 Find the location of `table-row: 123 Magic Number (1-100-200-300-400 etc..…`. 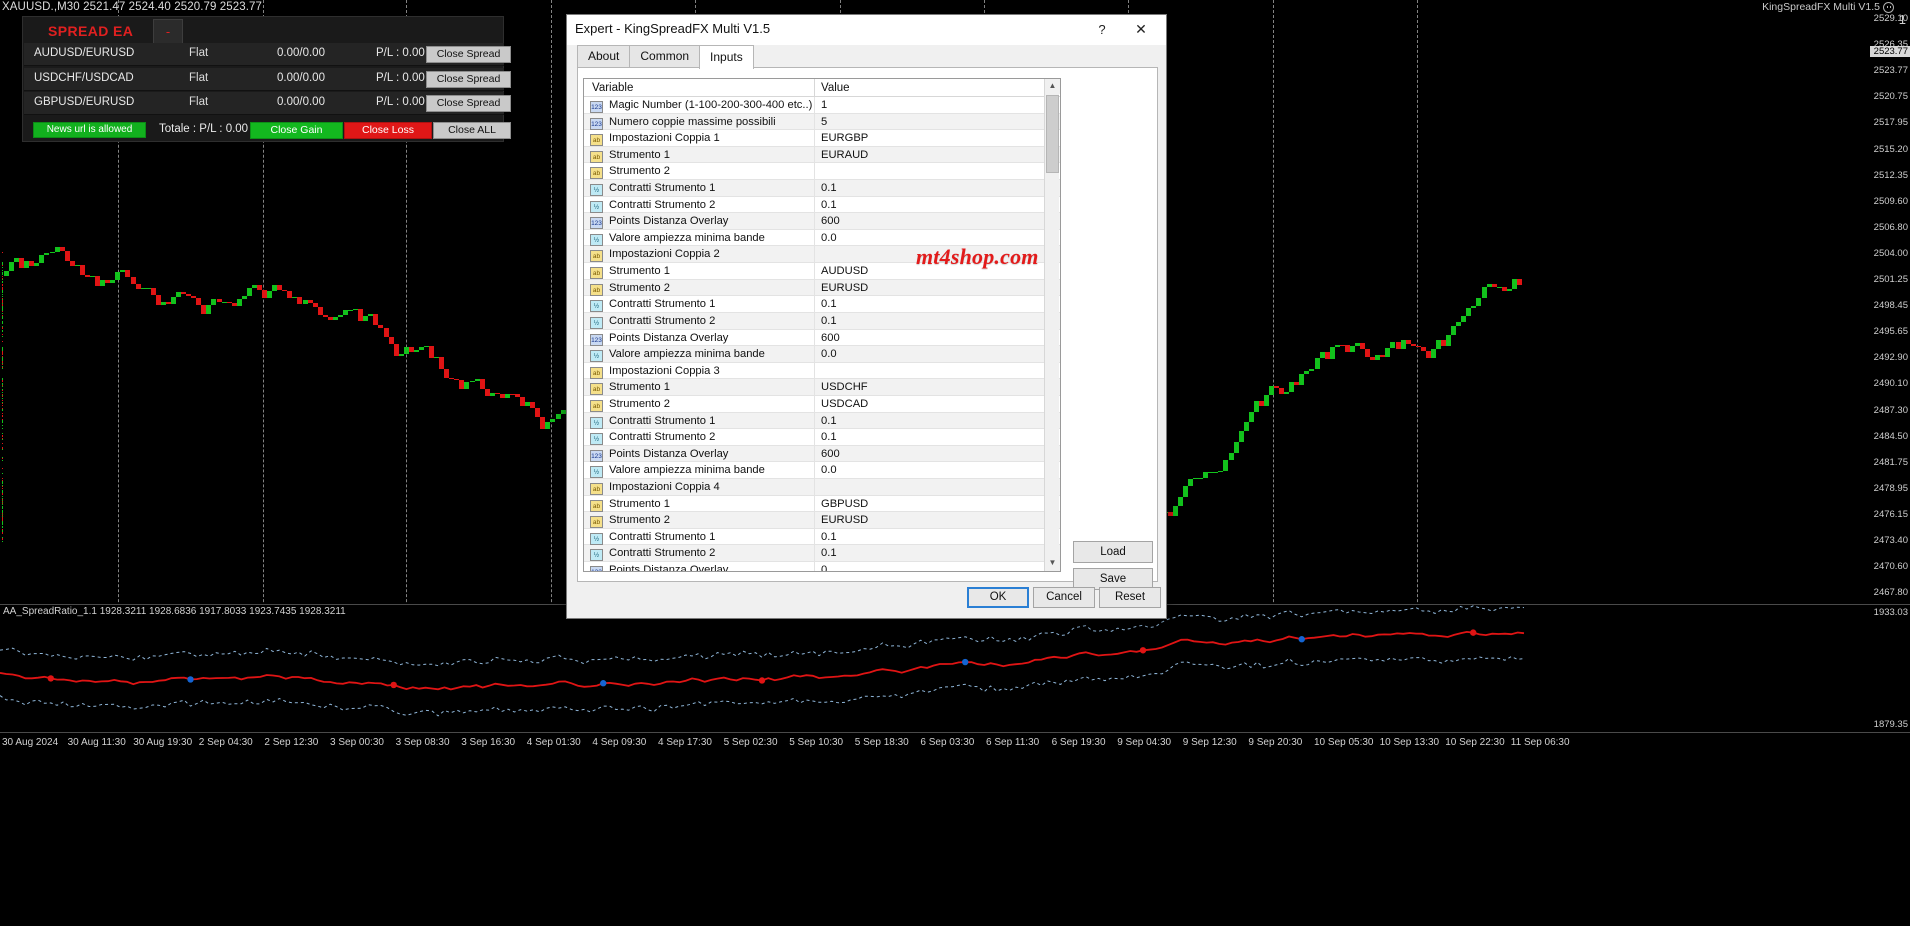

table-row: 123 Magic Number (1-100-200-300-400 etc..… is located at coordinates (822, 105).